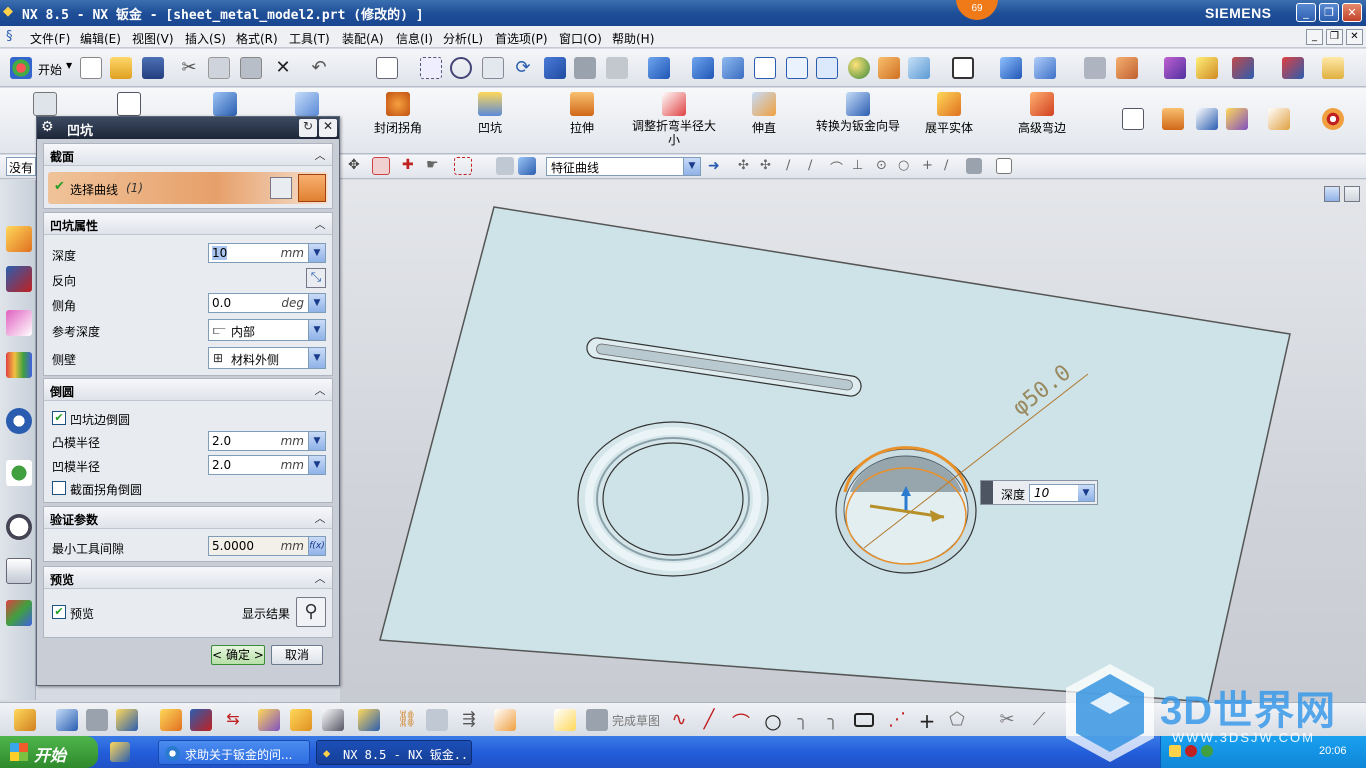 Image resolution: width=1366 pixels, height=768 pixels. What do you see at coordinates (188, 128) in the screenshot?
I see `dialog-titlebar: ⚙ 凹坑 ↻ ✕` at bounding box center [188, 128].